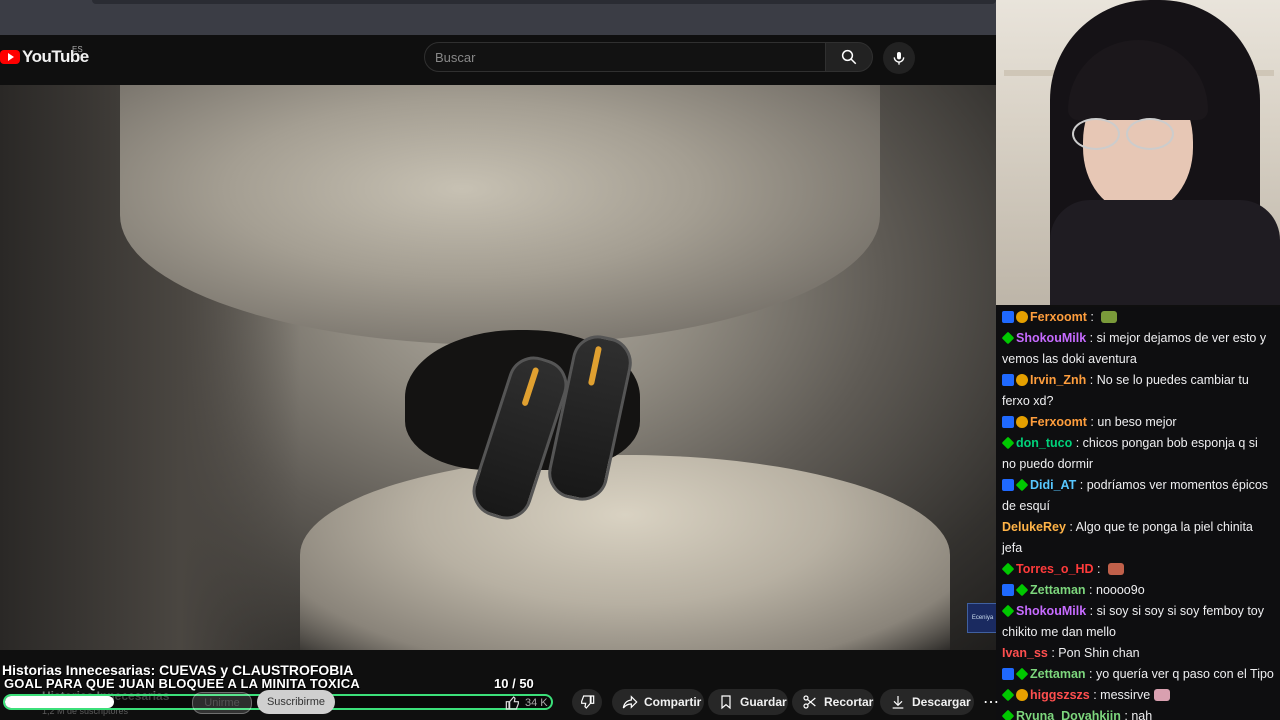 The width and height of the screenshot is (1280, 720). Describe the element at coordinates (763, 702) in the screenshot. I see `save-label: Guardar` at that location.